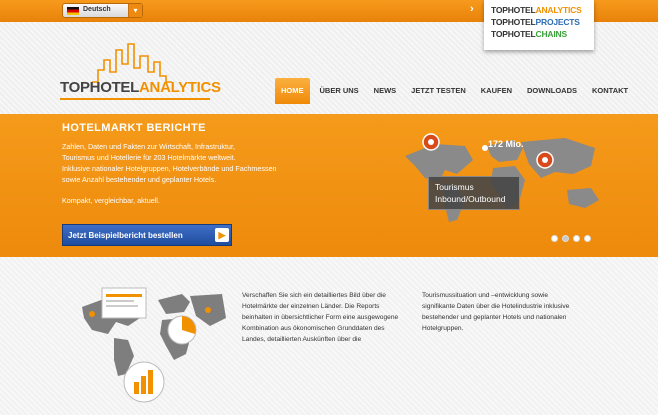 Image resolution: width=658 pixels, height=415 pixels. I want to click on tourism-stat: 172 Mio., so click(506, 144).